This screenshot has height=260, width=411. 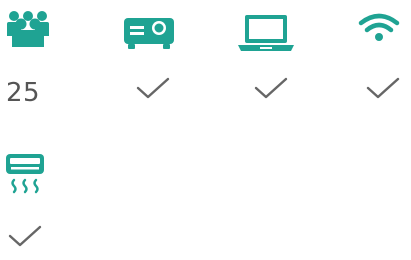 What do you see at coordinates (160, 60) in the screenshot?
I see `amenity-projector` at bounding box center [160, 60].